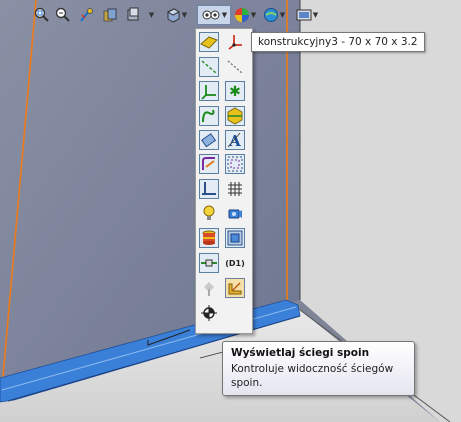 The image size is (461, 422). I want to click on tooltip-title: Wyświetlaj ściegi spoin, so click(300, 353).